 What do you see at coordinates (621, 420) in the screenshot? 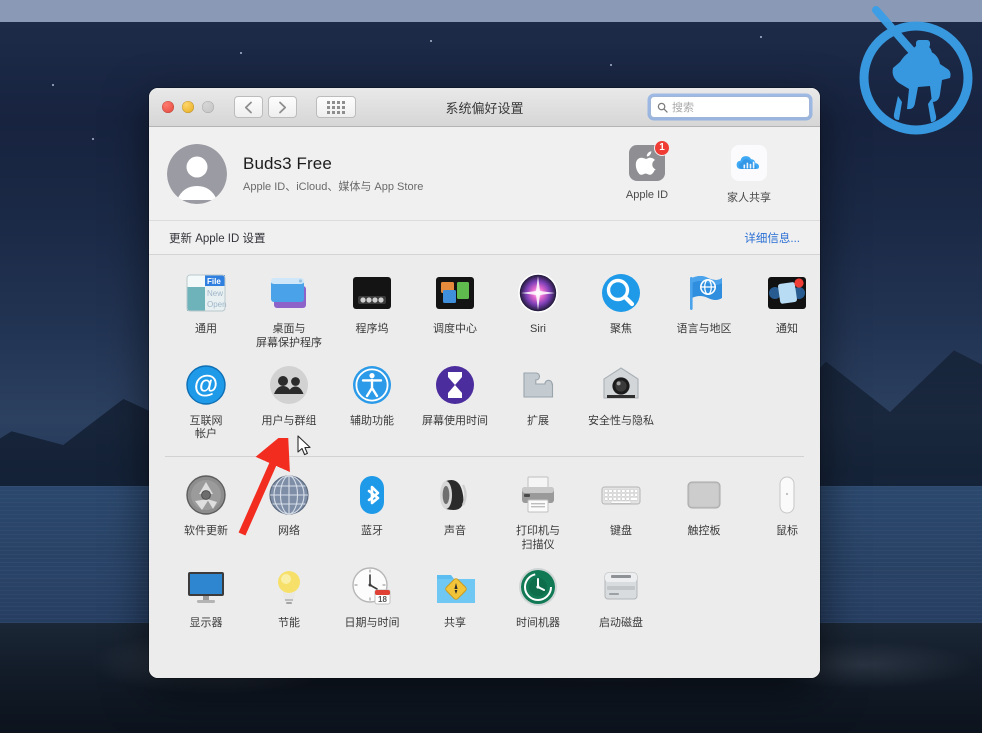
I see `pref-label: 安全性与隐私` at bounding box center [621, 420].